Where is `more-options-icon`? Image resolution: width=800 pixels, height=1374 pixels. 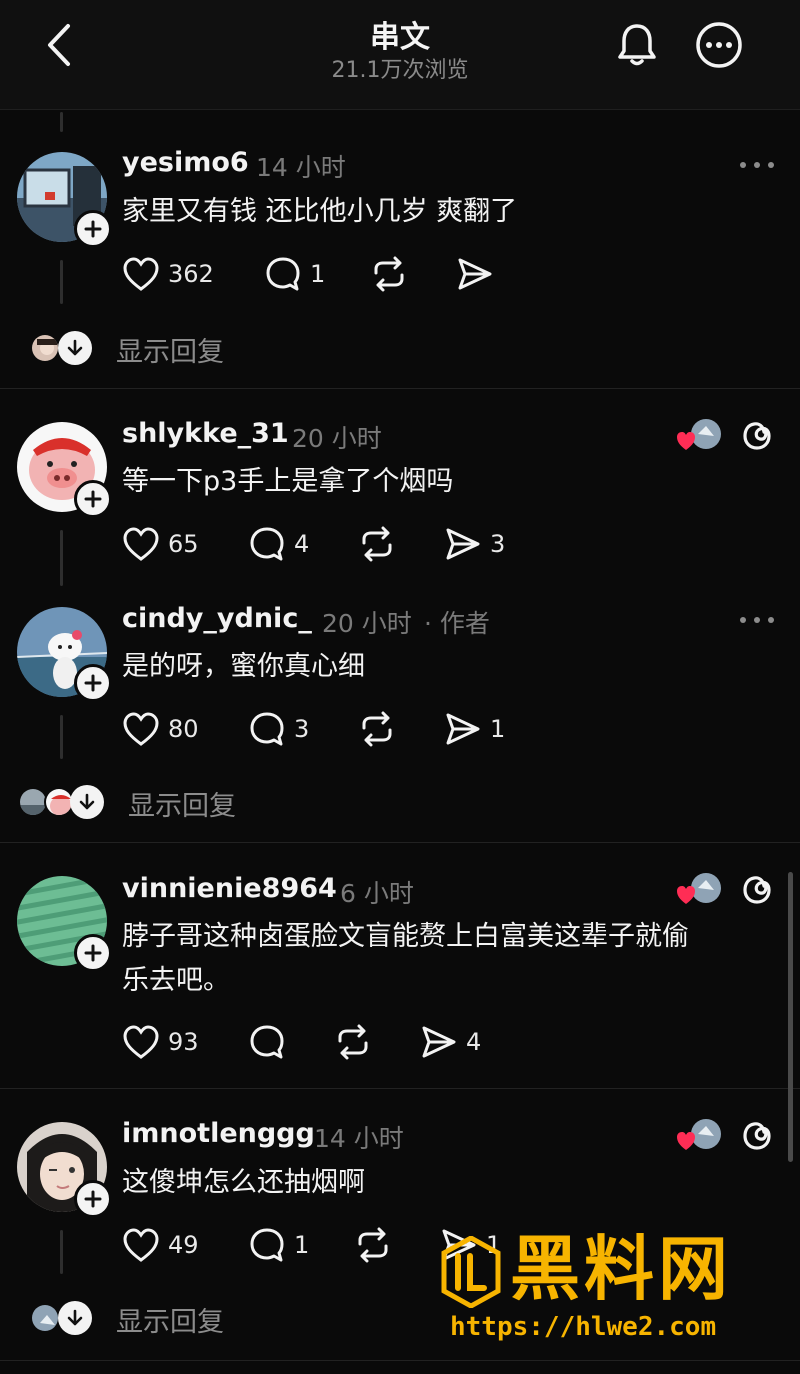
more-options-icon is located at coordinates (719, 45).